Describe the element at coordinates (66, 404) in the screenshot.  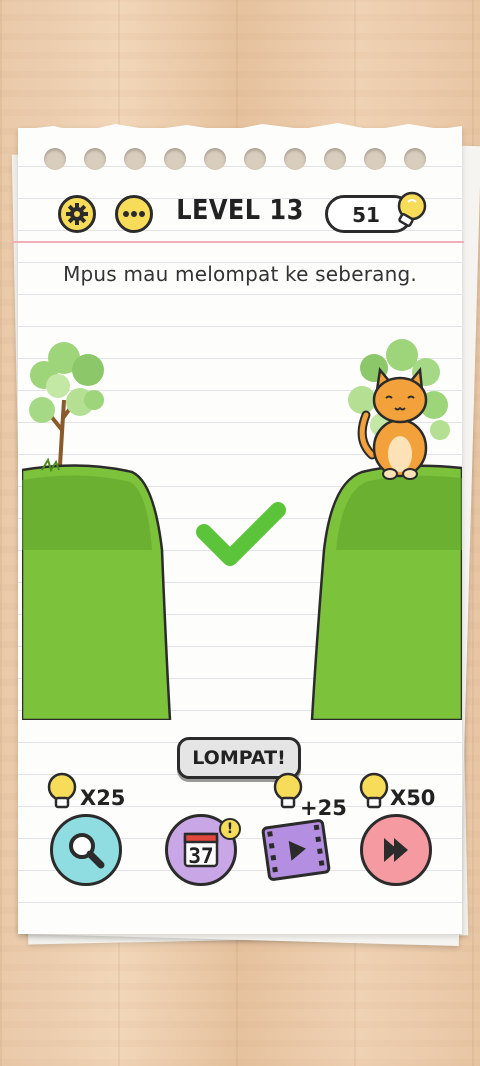
I see `left-tree` at that location.